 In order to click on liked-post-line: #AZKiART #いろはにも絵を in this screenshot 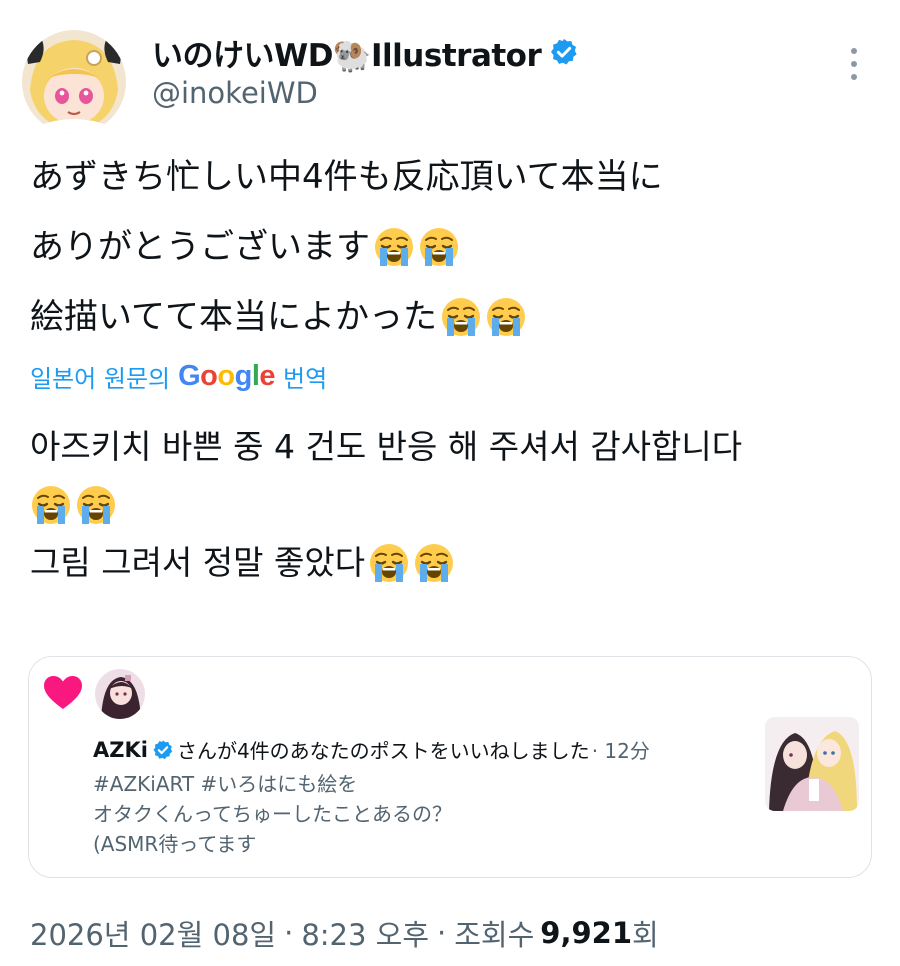, I will do `click(225, 784)`.